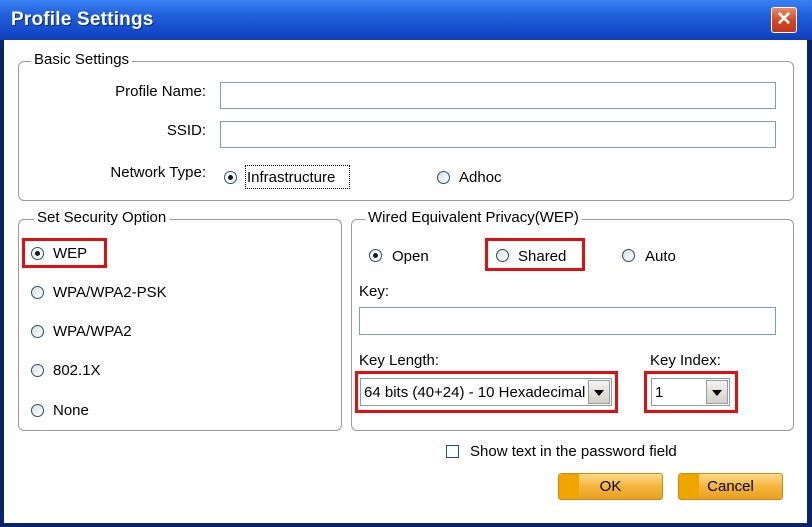 Image resolution: width=812 pixels, height=527 pixels. What do you see at coordinates (37, 292) in the screenshot?
I see `wpa-psk-radio` at bounding box center [37, 292].